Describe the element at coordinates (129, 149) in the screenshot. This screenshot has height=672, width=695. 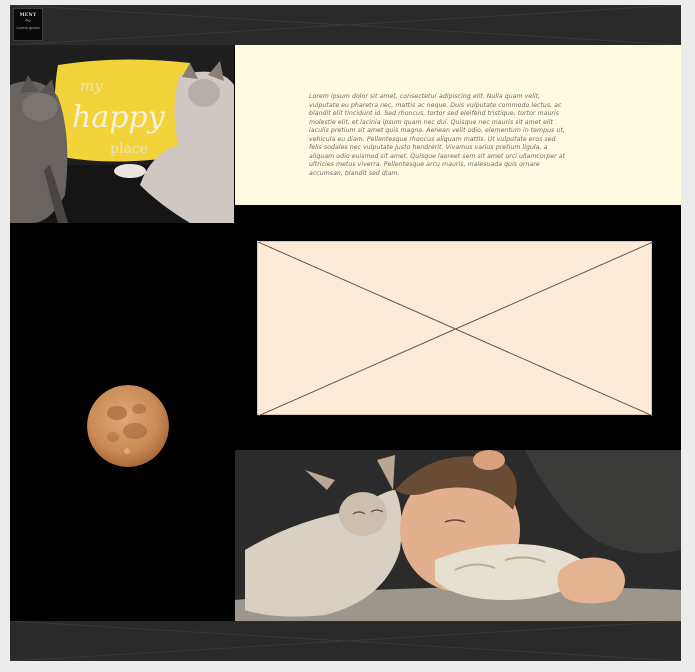
I see `pillow-text-place: place` at that location.